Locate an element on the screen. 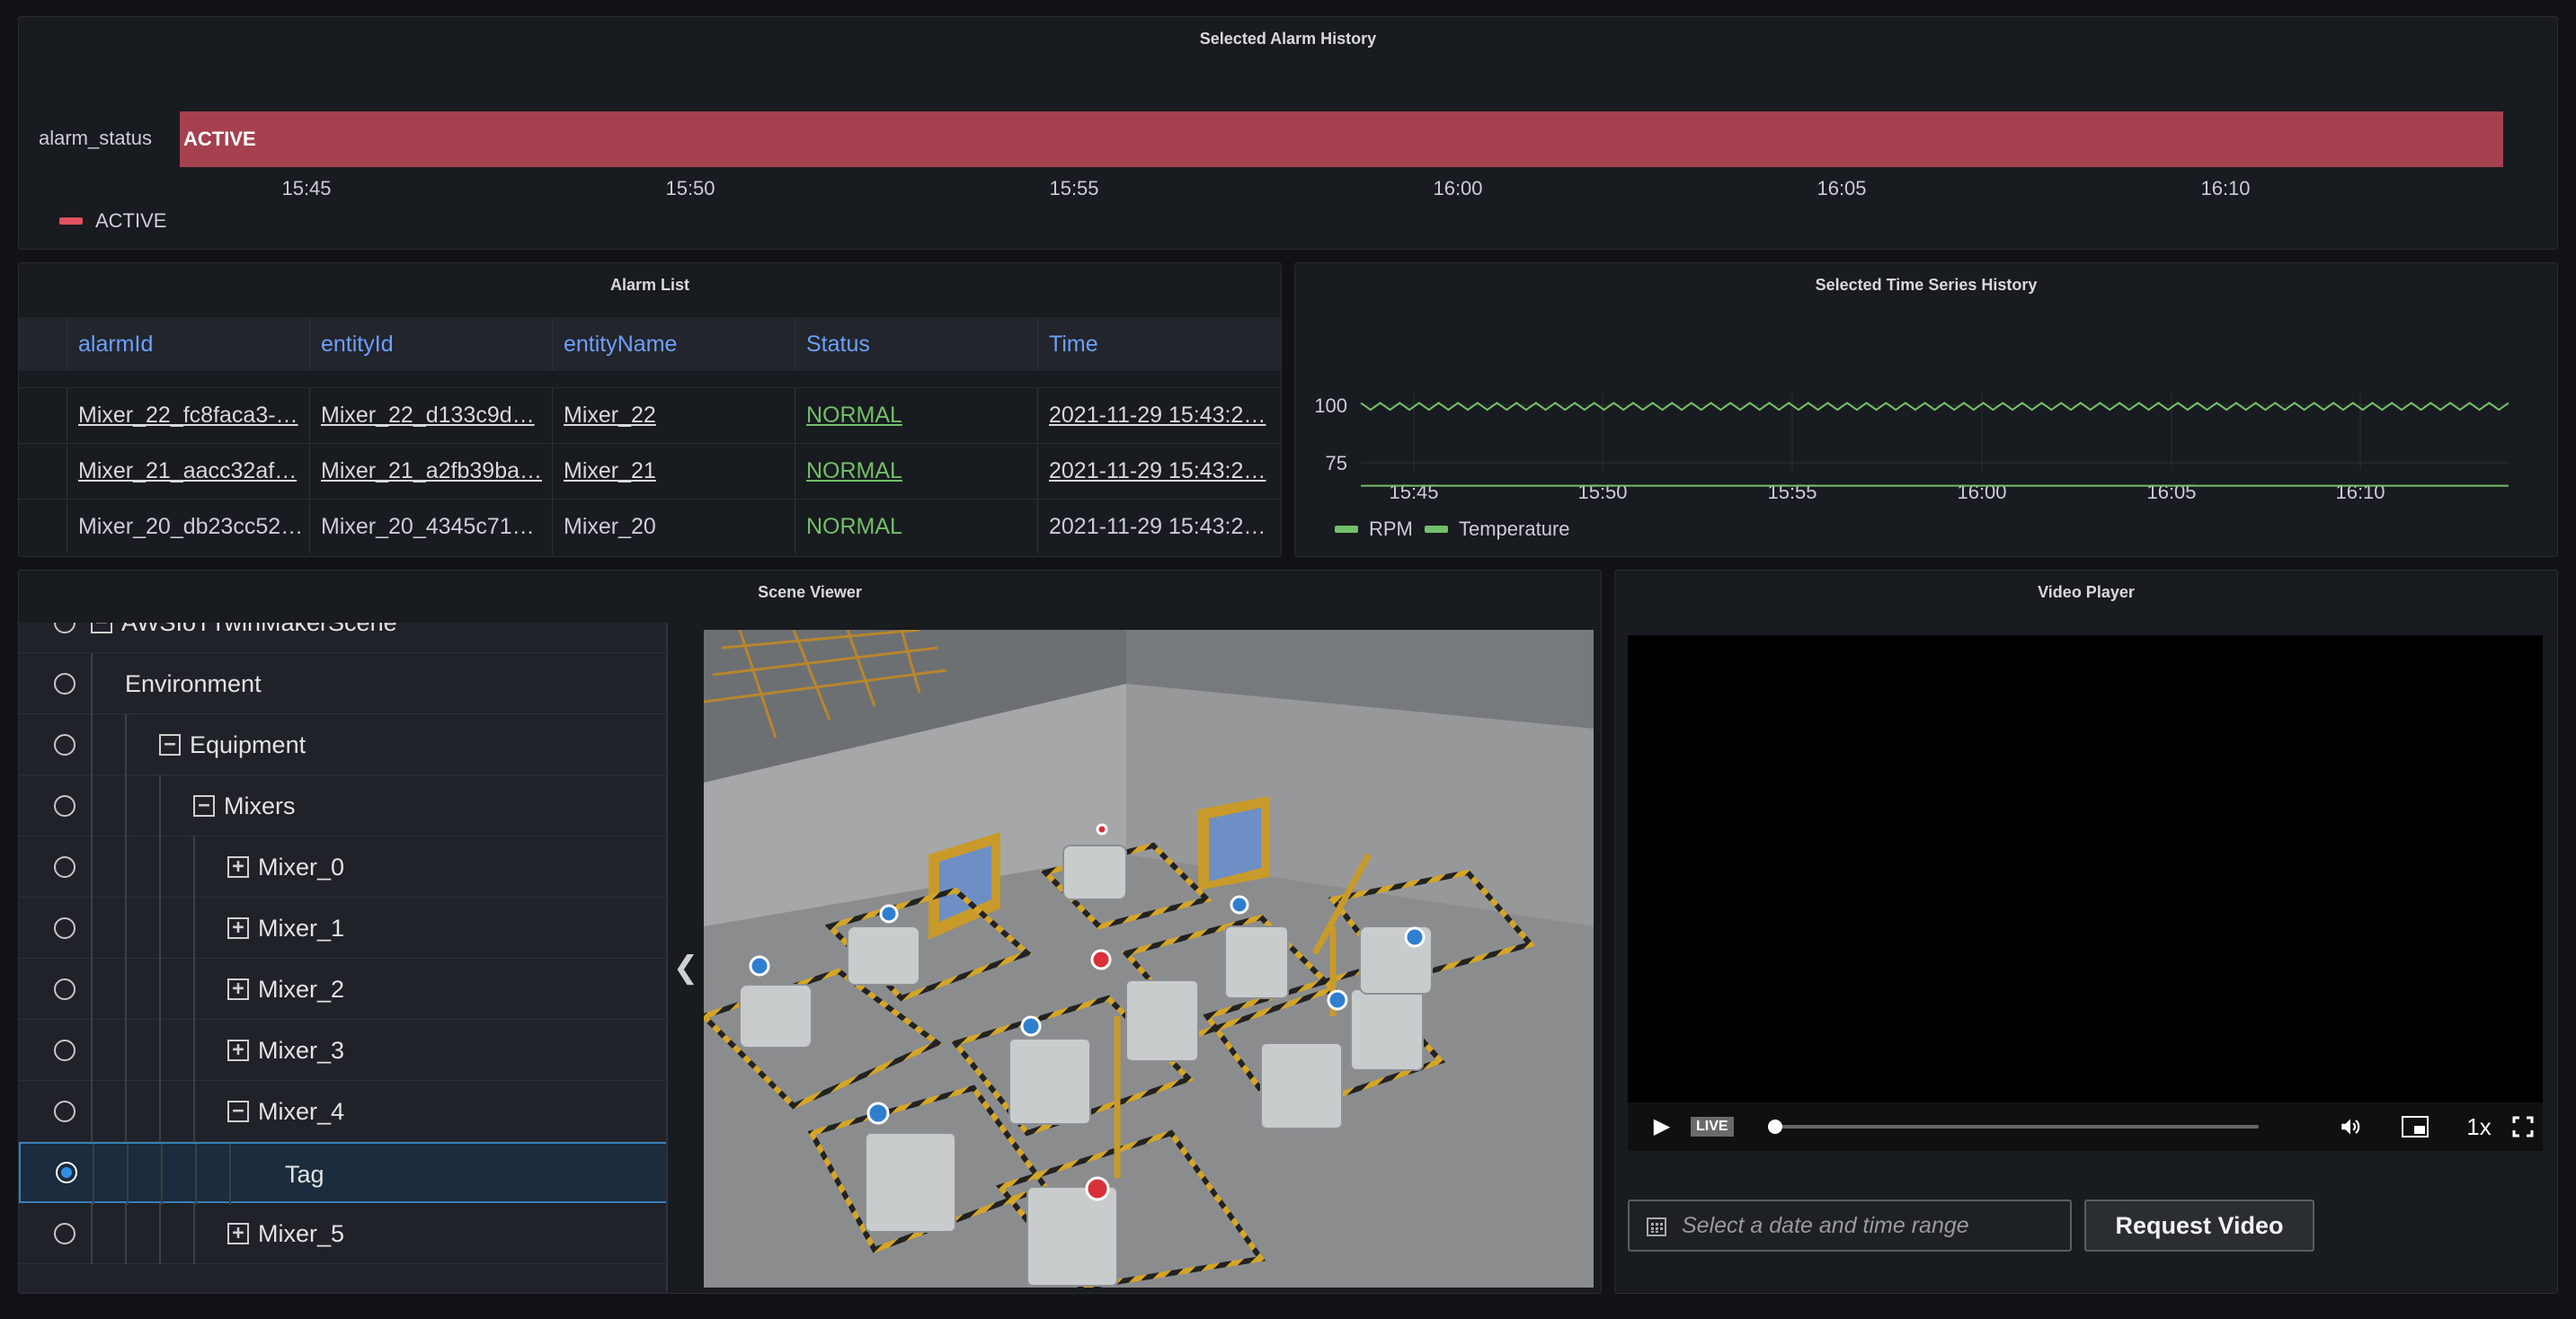 The image size is (2576, 1319). column-header-alarmid: alarmId is located at coordinates (188, 344).